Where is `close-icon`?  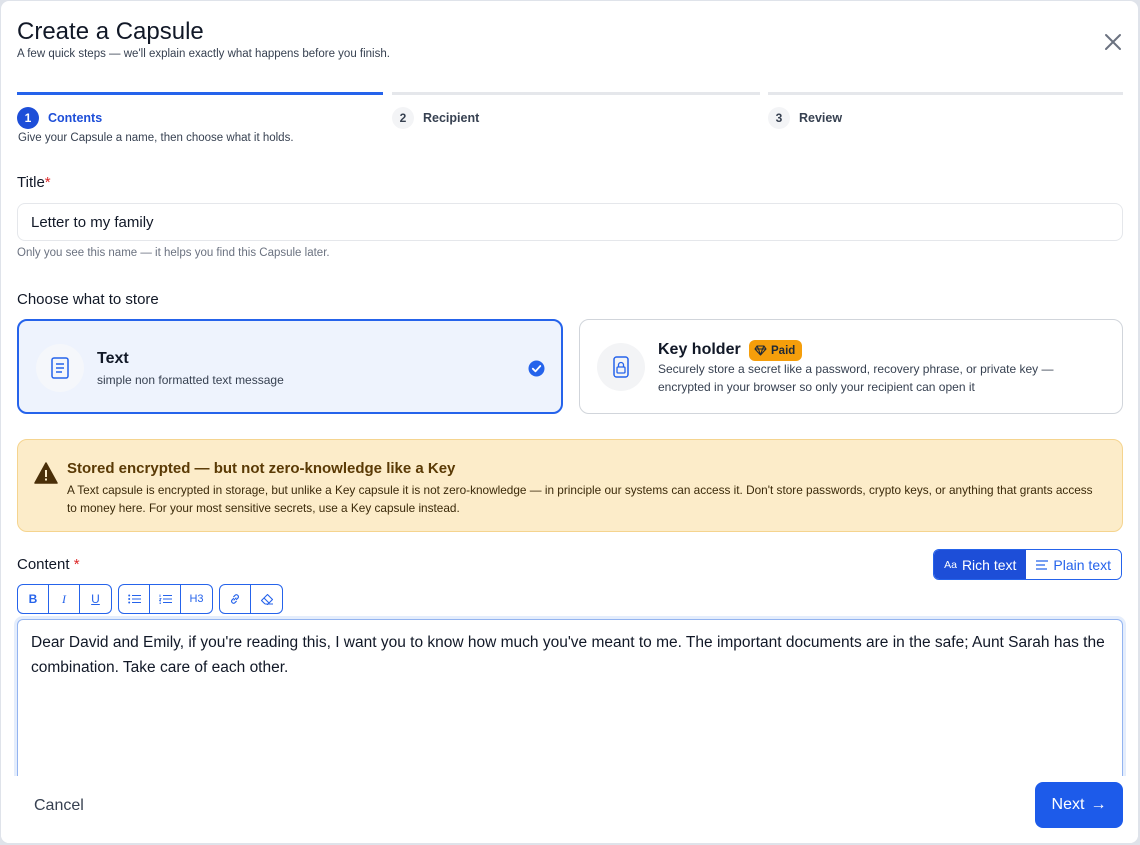 close-icon is located at coordinates (1113, 42).